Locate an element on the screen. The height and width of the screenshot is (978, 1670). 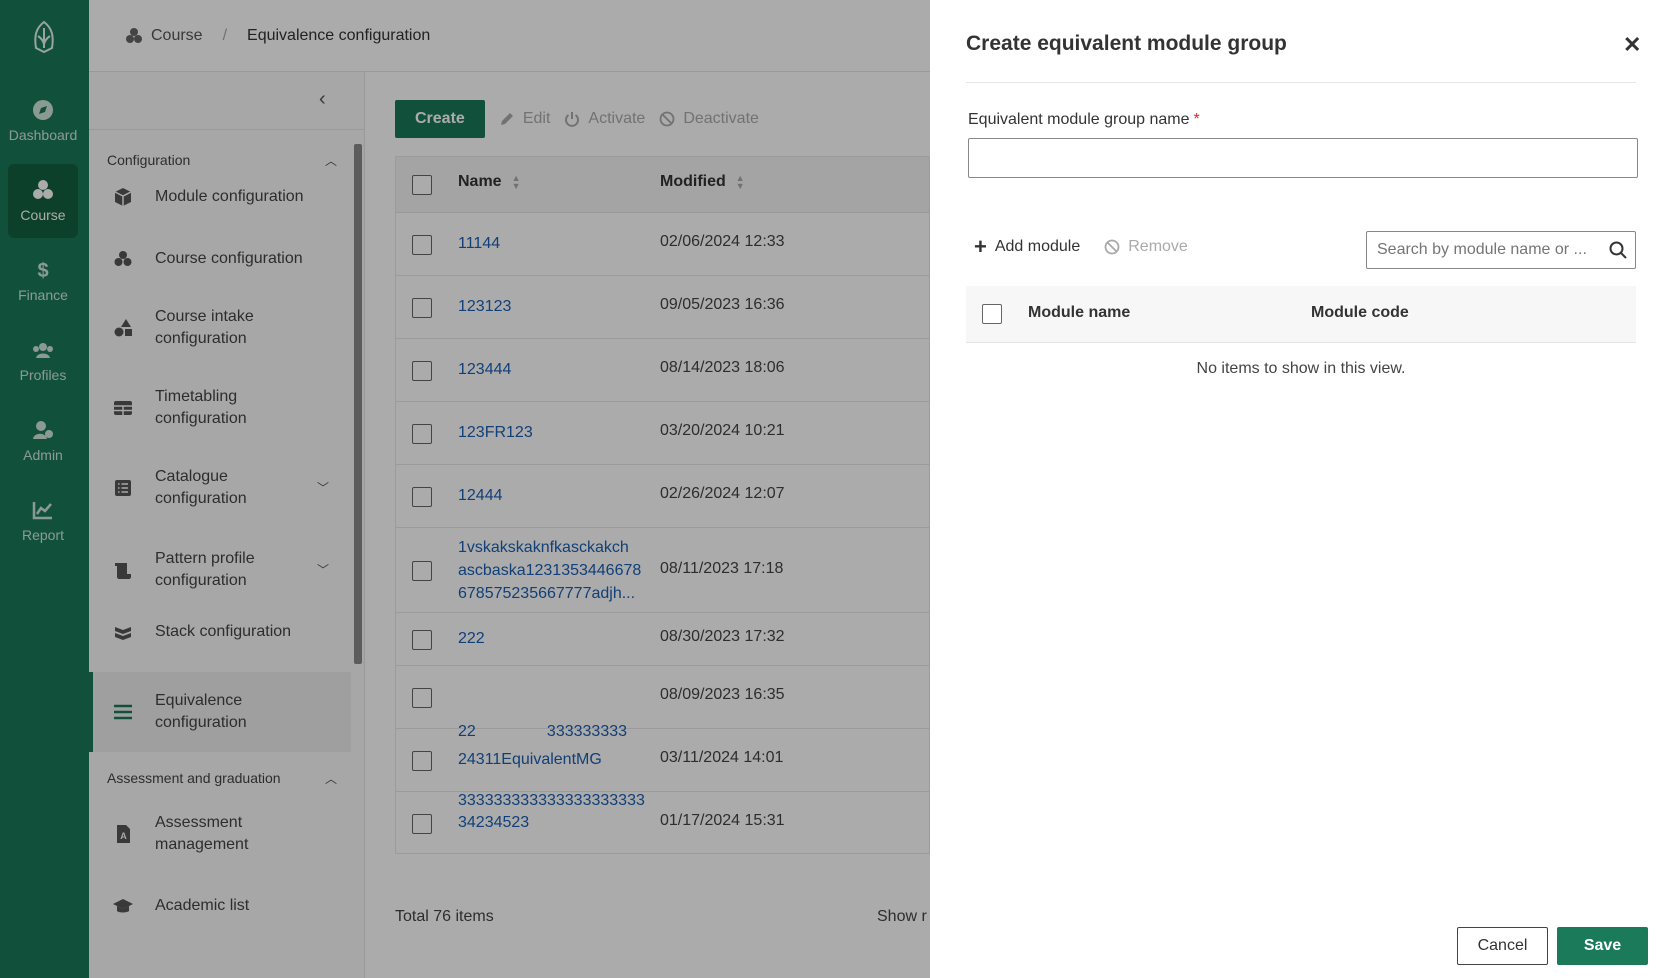
panel-title: Create equivalent module group is located at coordinates (1126, 43).